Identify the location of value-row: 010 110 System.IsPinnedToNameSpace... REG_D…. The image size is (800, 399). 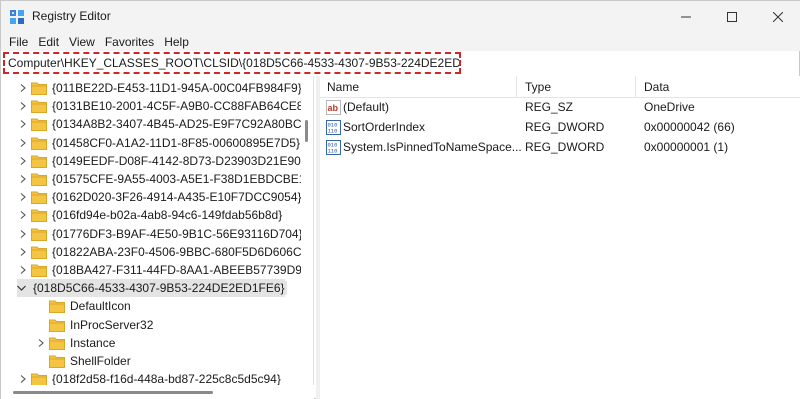
(560, 147).